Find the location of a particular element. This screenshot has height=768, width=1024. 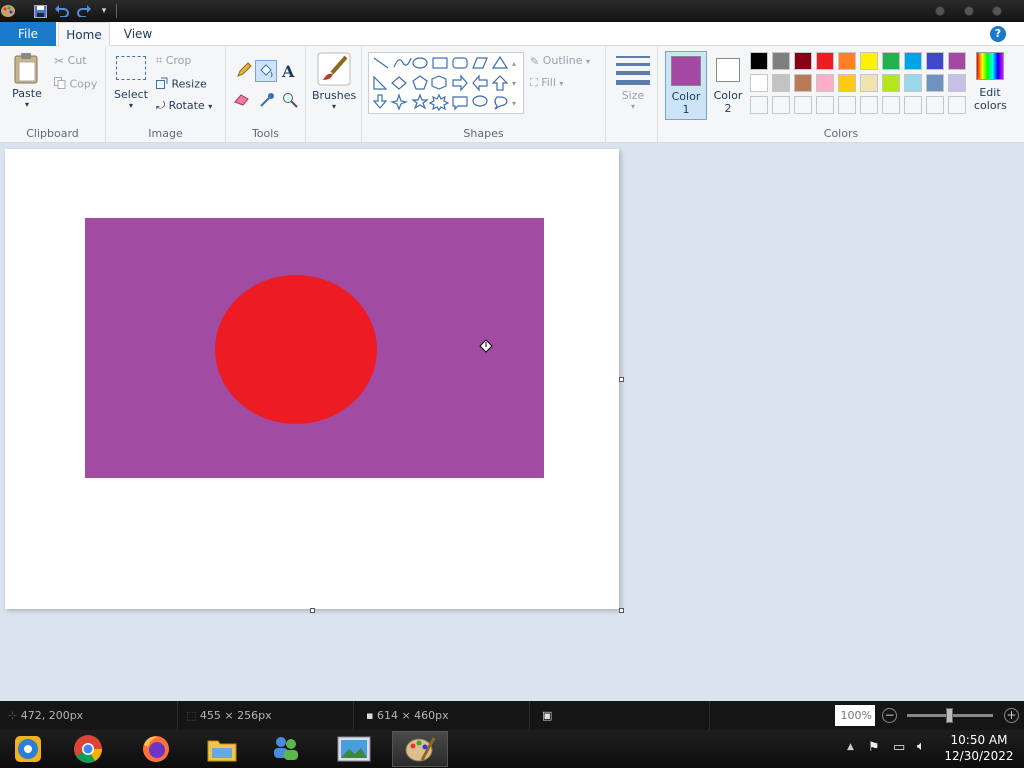

customize-quick-access-icon: ▾ is located at coordinates (104, 11).